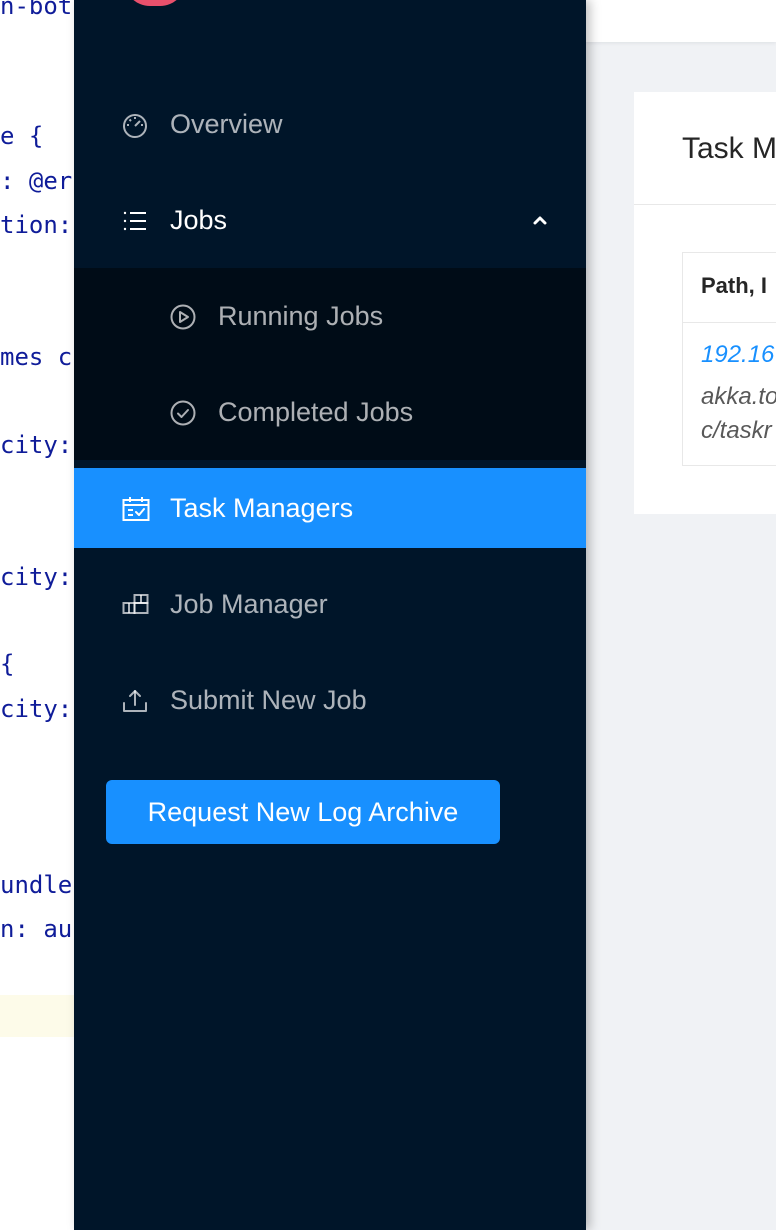  I want to click on sidebar-item-label: Task Managers, so click(262, 507).